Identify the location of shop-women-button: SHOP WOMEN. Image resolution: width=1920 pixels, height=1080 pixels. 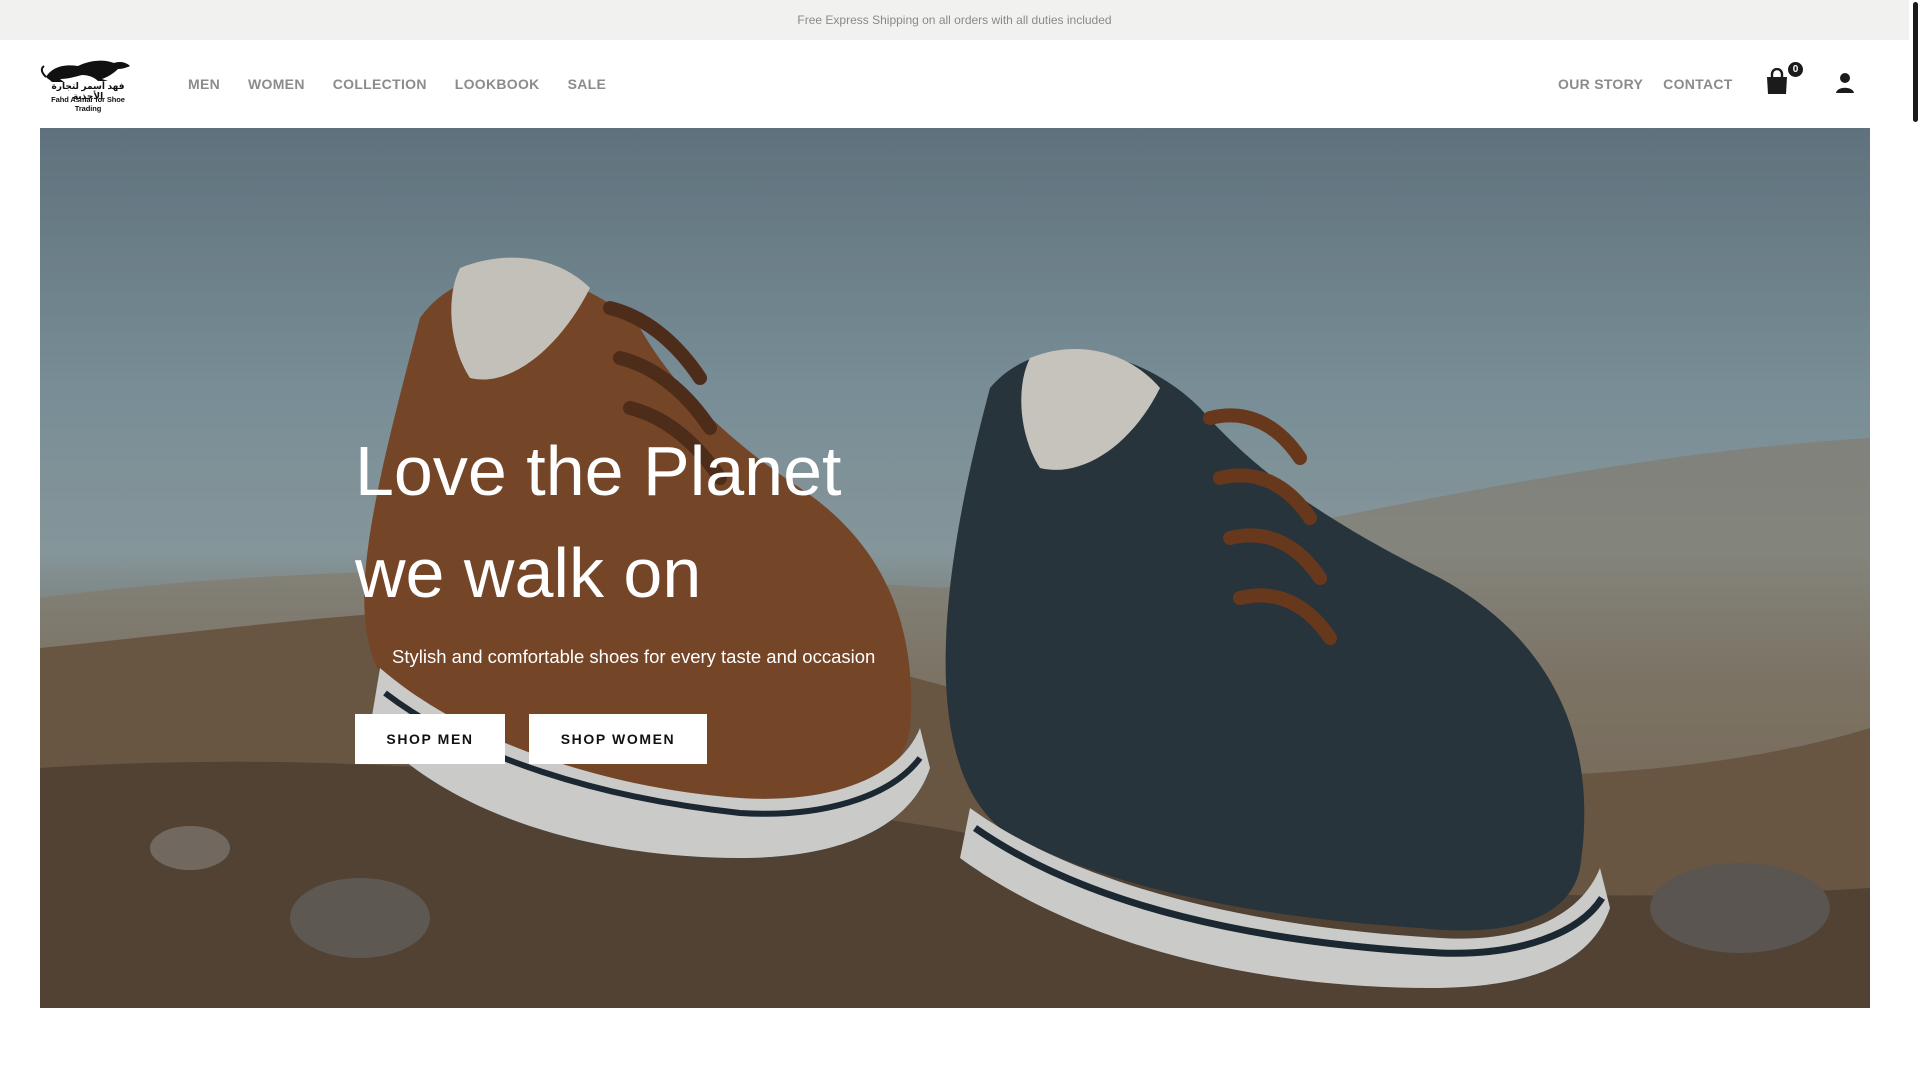
(618, 739).